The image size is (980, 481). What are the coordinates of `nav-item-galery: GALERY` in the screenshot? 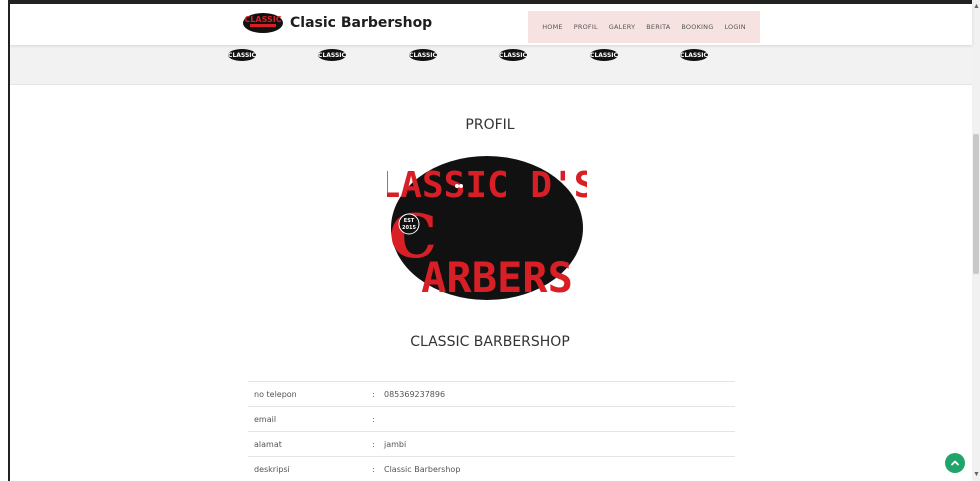 It's located at (622, 27).